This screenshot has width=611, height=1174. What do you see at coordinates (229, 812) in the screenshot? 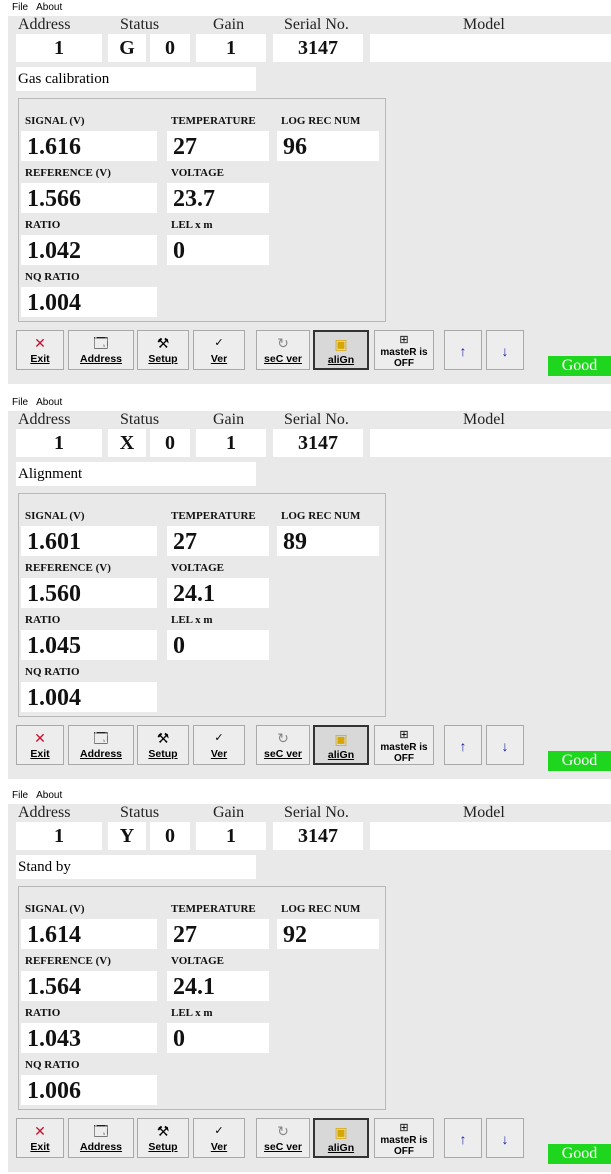
I see `gain-header: Gain` at bounding box center [229, 812].